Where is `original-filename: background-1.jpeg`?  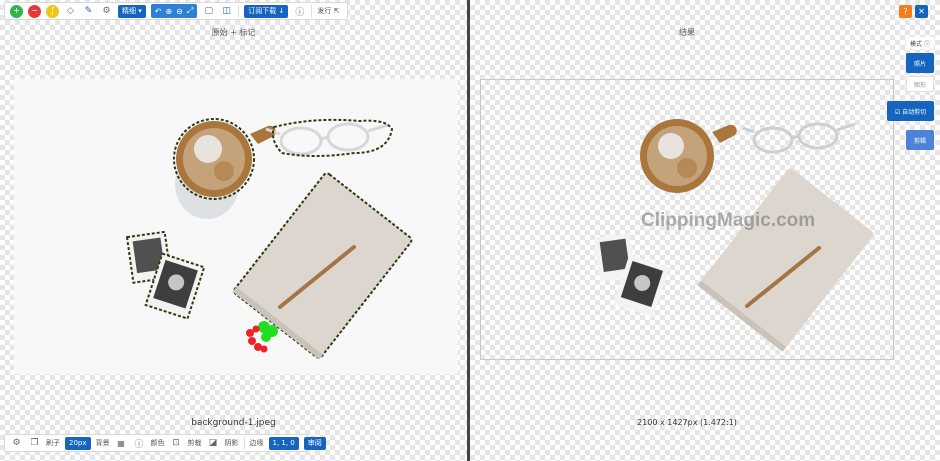
original-filename: background-1.jpeg is located at coordinates (233, 423).